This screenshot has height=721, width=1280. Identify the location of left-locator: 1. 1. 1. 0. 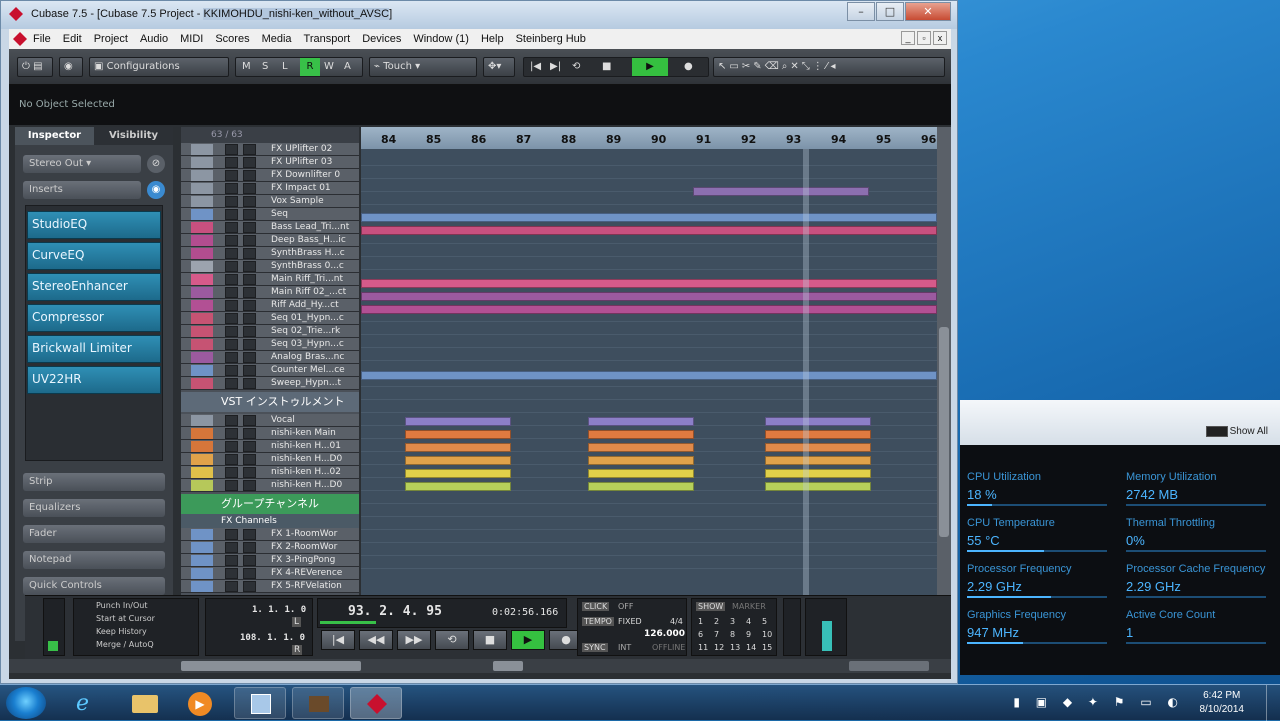
(279, 610).